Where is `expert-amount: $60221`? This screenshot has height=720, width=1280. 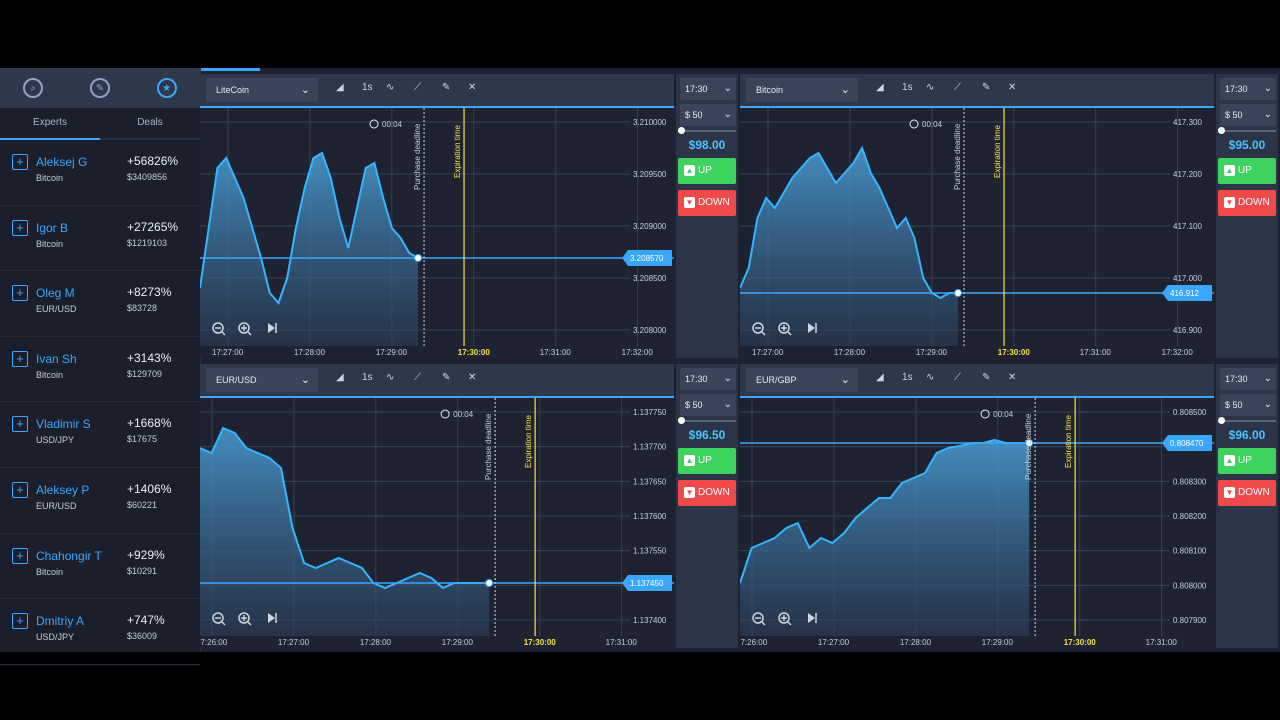 expert-amount: $60221 is located at coordinates (142, 504).